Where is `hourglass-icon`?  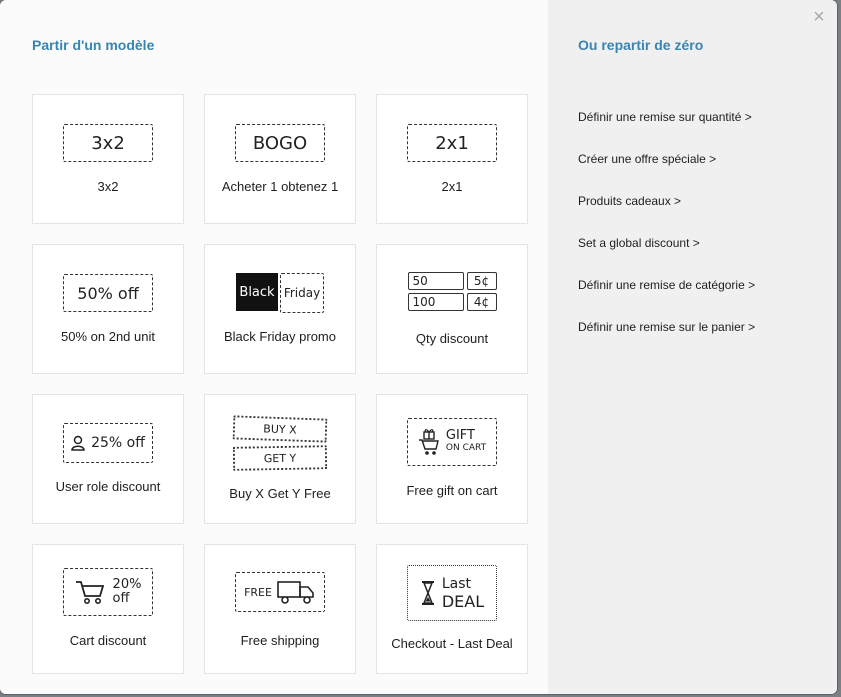
hourglass-icon is located at coordinates (427, 593).